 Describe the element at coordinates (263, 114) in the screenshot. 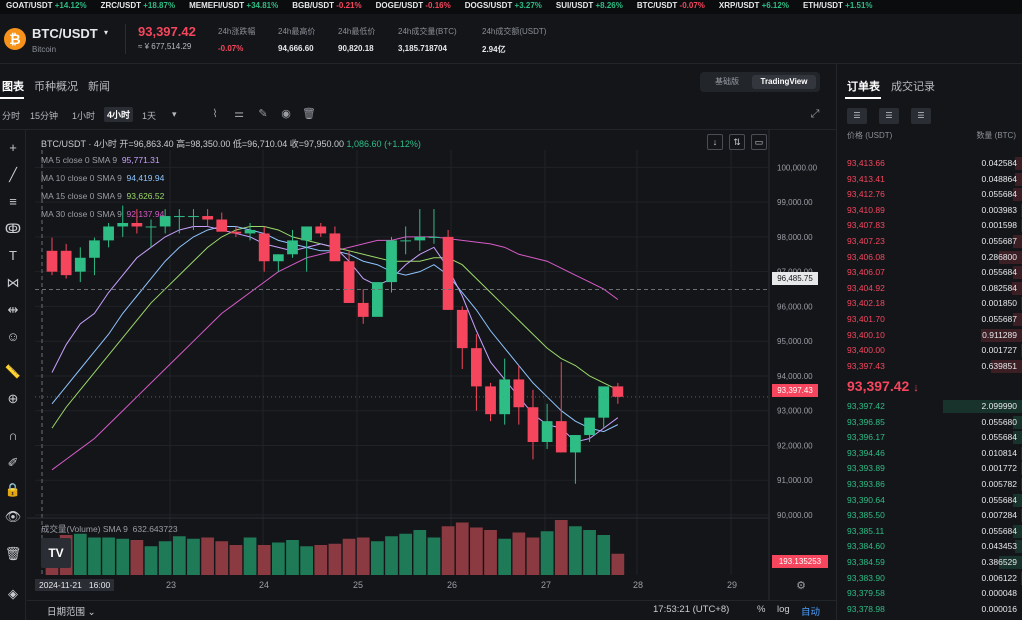

I see `pencil-icon: ✎` at that location.